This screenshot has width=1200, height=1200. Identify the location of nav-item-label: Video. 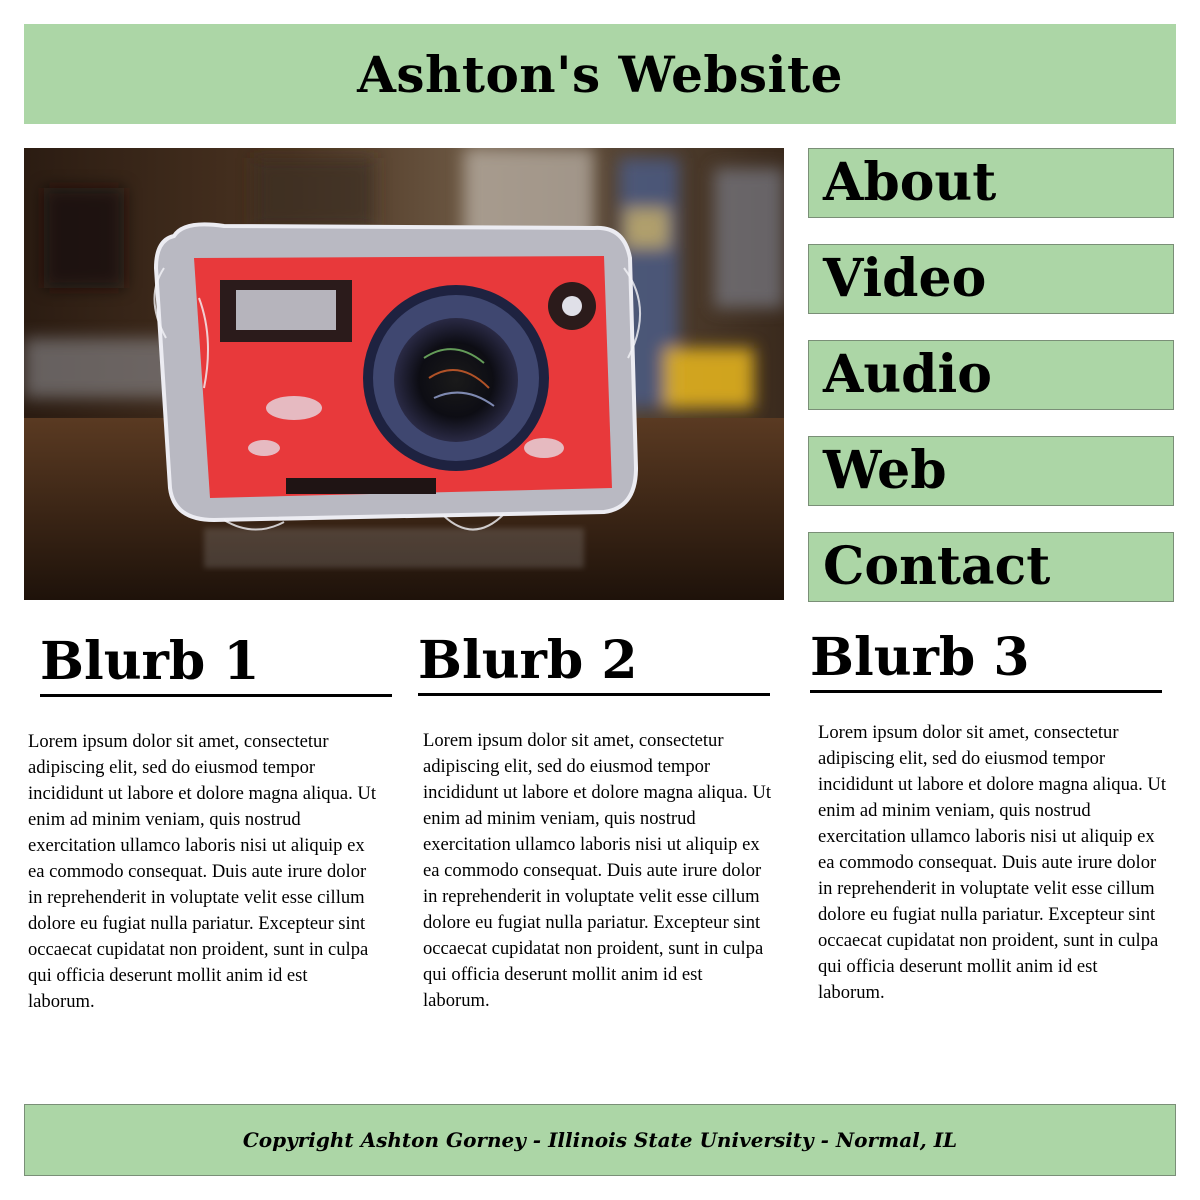
(905, 278).